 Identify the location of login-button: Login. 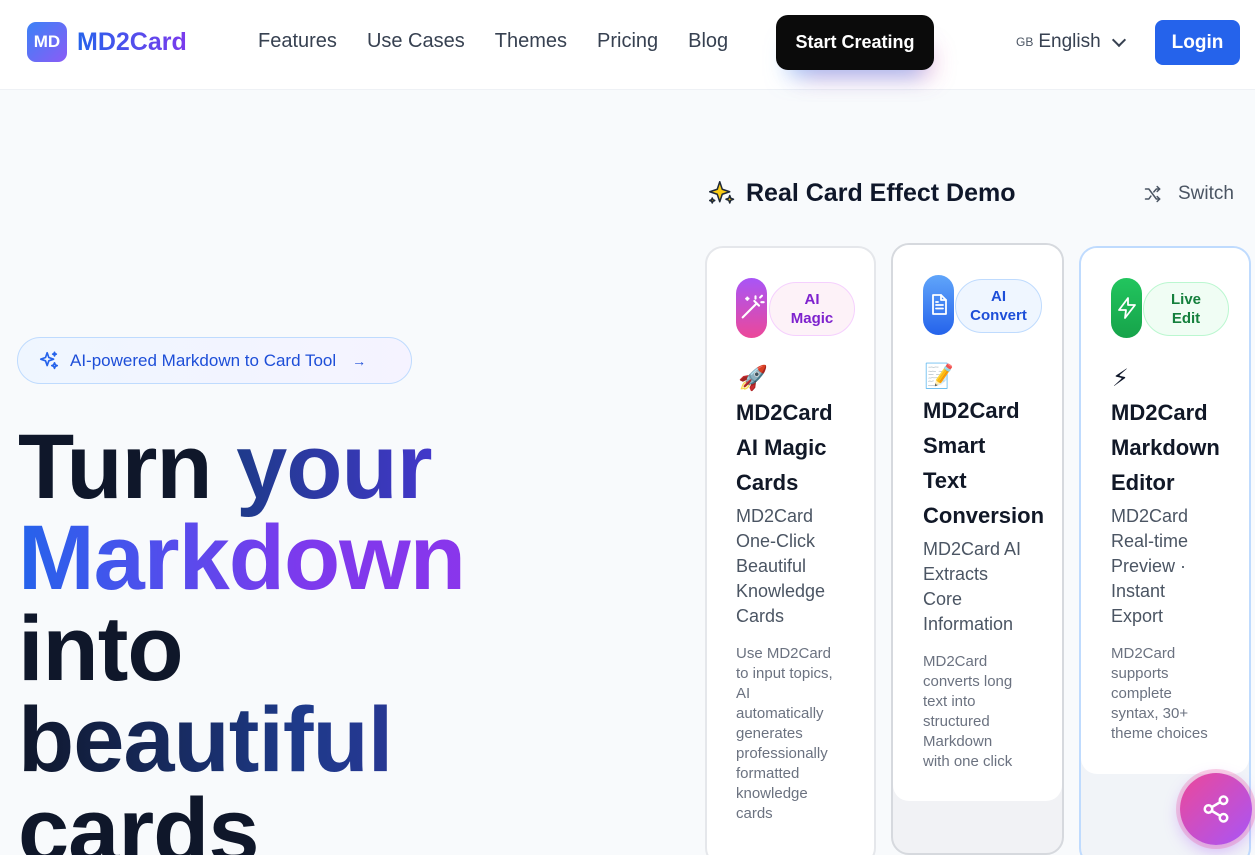
(1197, 42).